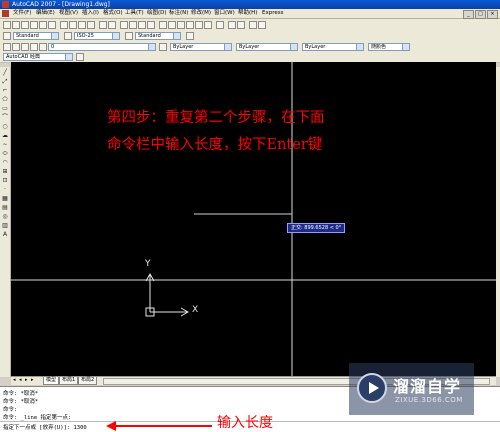 This screenshot has height=432, width=500. I want to click on redo-icon, so click(112, 25).